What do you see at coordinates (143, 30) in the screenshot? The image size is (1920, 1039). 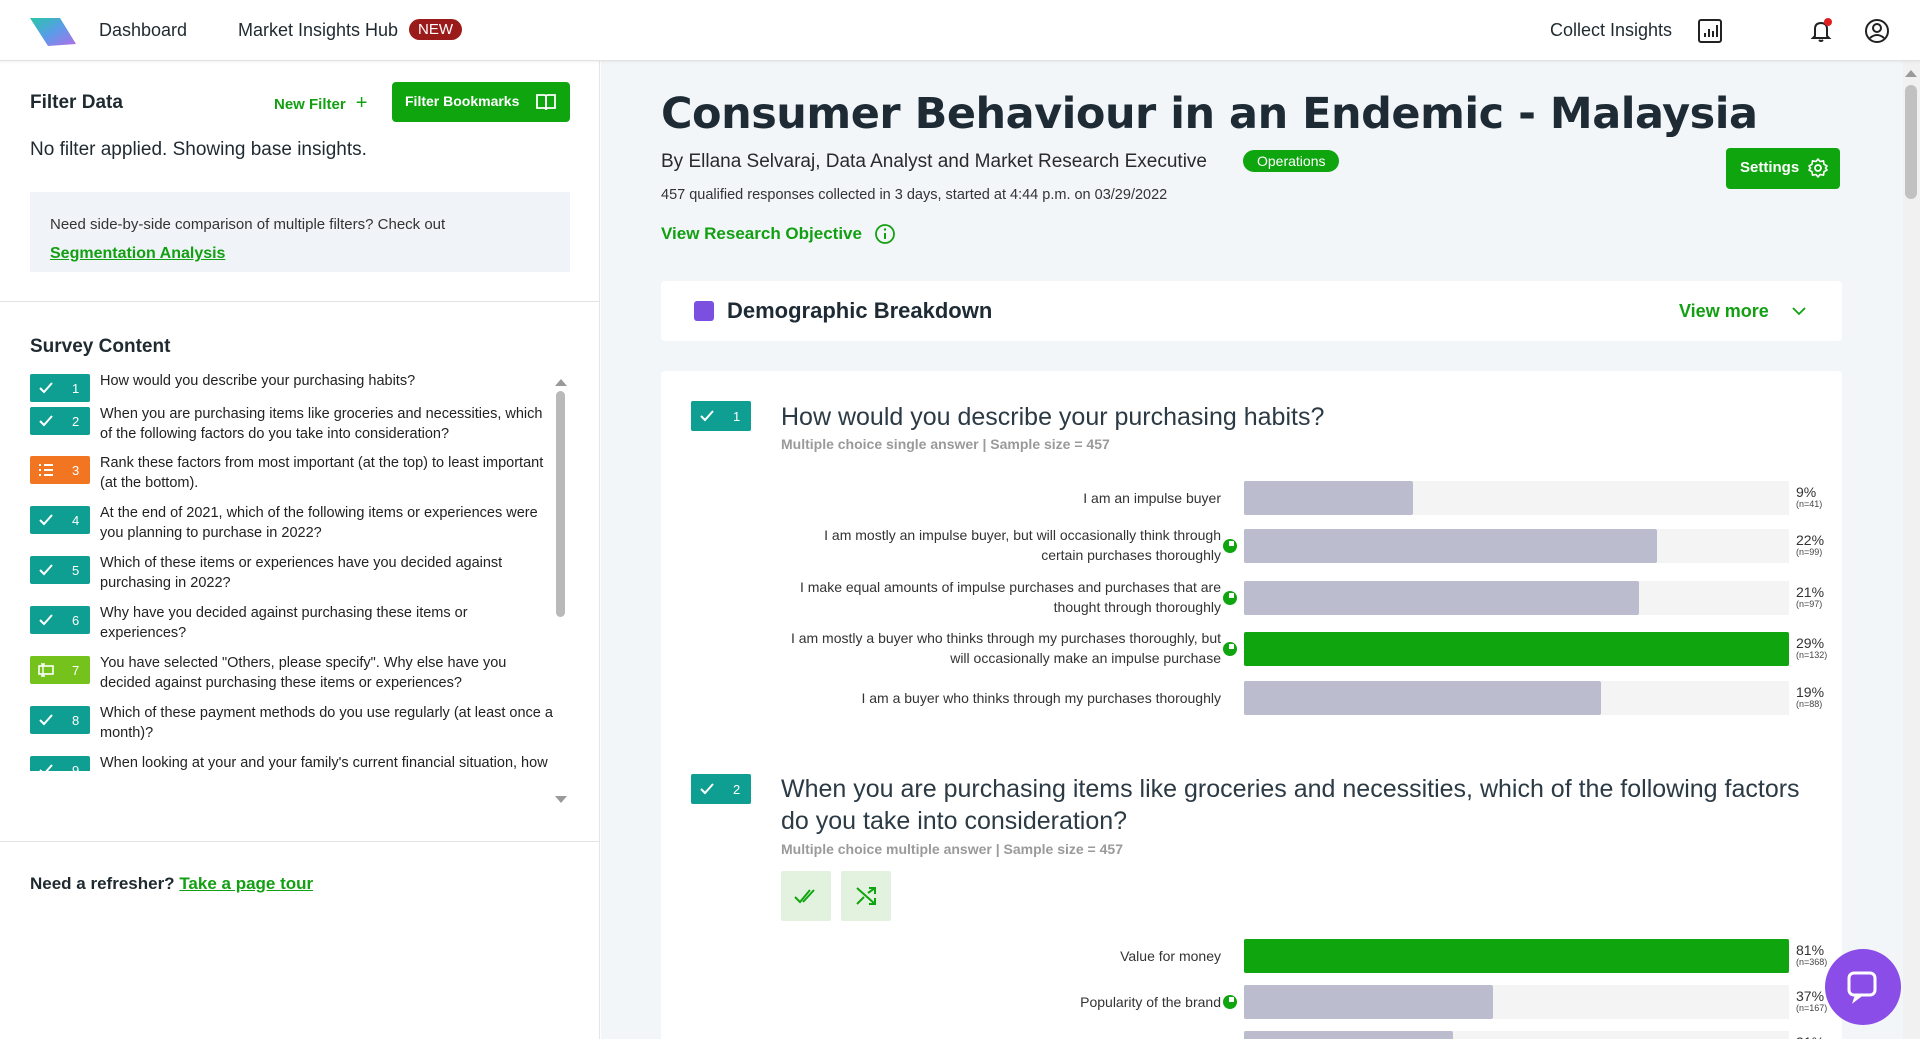 I see `nav-dashboard: Dashboard` at bounding box center [143, 30].